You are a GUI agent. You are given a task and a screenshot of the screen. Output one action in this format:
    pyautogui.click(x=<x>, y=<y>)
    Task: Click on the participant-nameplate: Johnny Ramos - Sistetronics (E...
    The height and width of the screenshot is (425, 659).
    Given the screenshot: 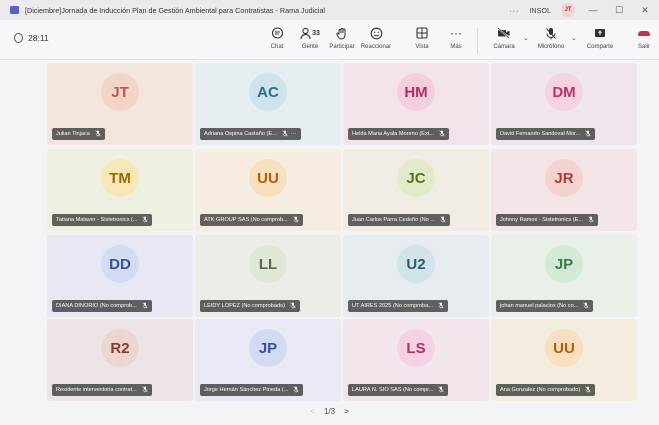 What is the action you would take?
    pyautogui.click(x=547, y=220)
    